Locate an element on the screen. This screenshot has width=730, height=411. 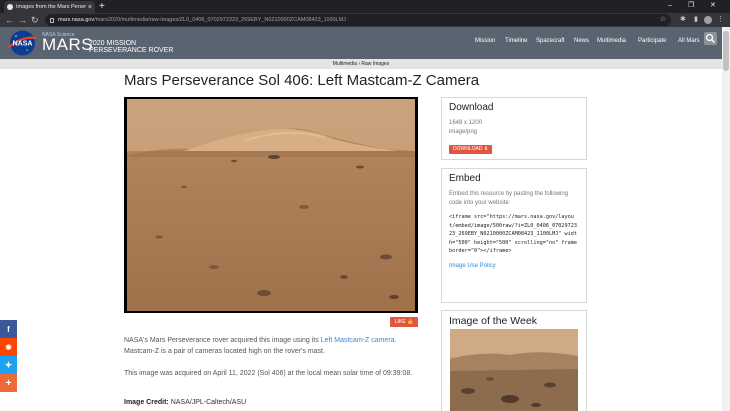
profile-avatar is located at coordinates (708, 20).